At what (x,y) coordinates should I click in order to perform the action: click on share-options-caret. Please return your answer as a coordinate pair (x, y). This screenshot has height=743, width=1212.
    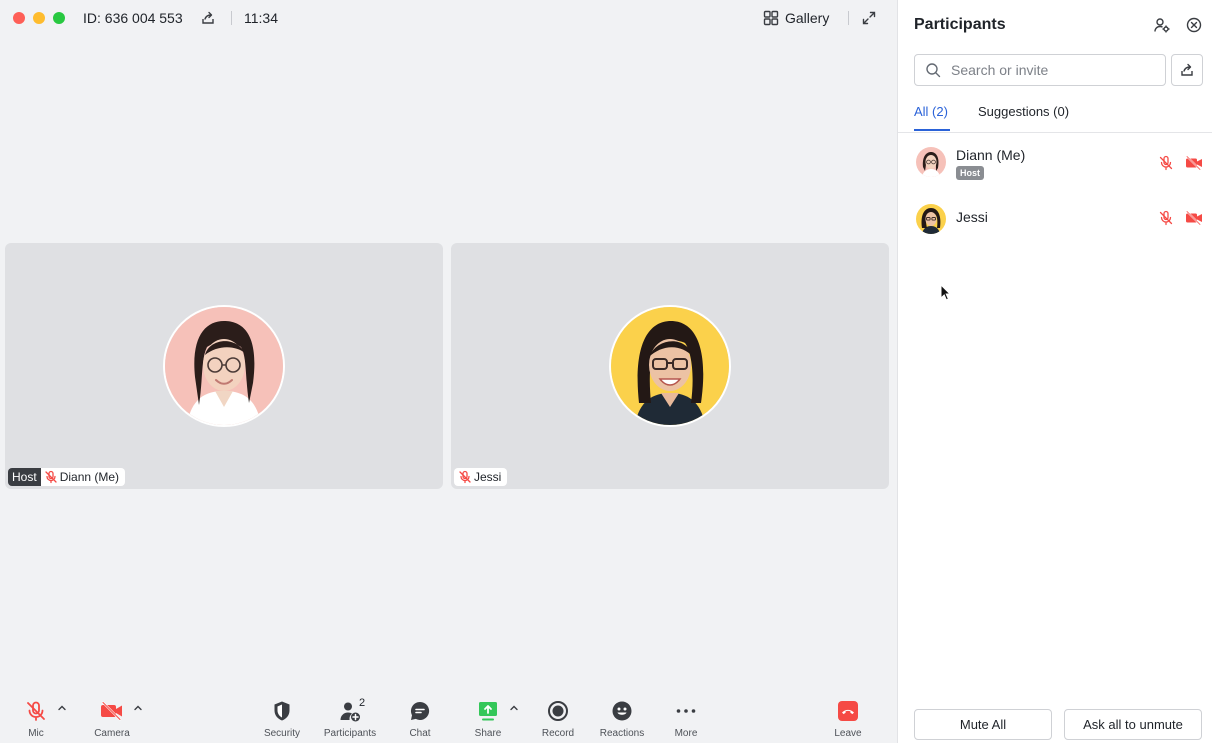
    Looking at the image, I should click on (514, 708).